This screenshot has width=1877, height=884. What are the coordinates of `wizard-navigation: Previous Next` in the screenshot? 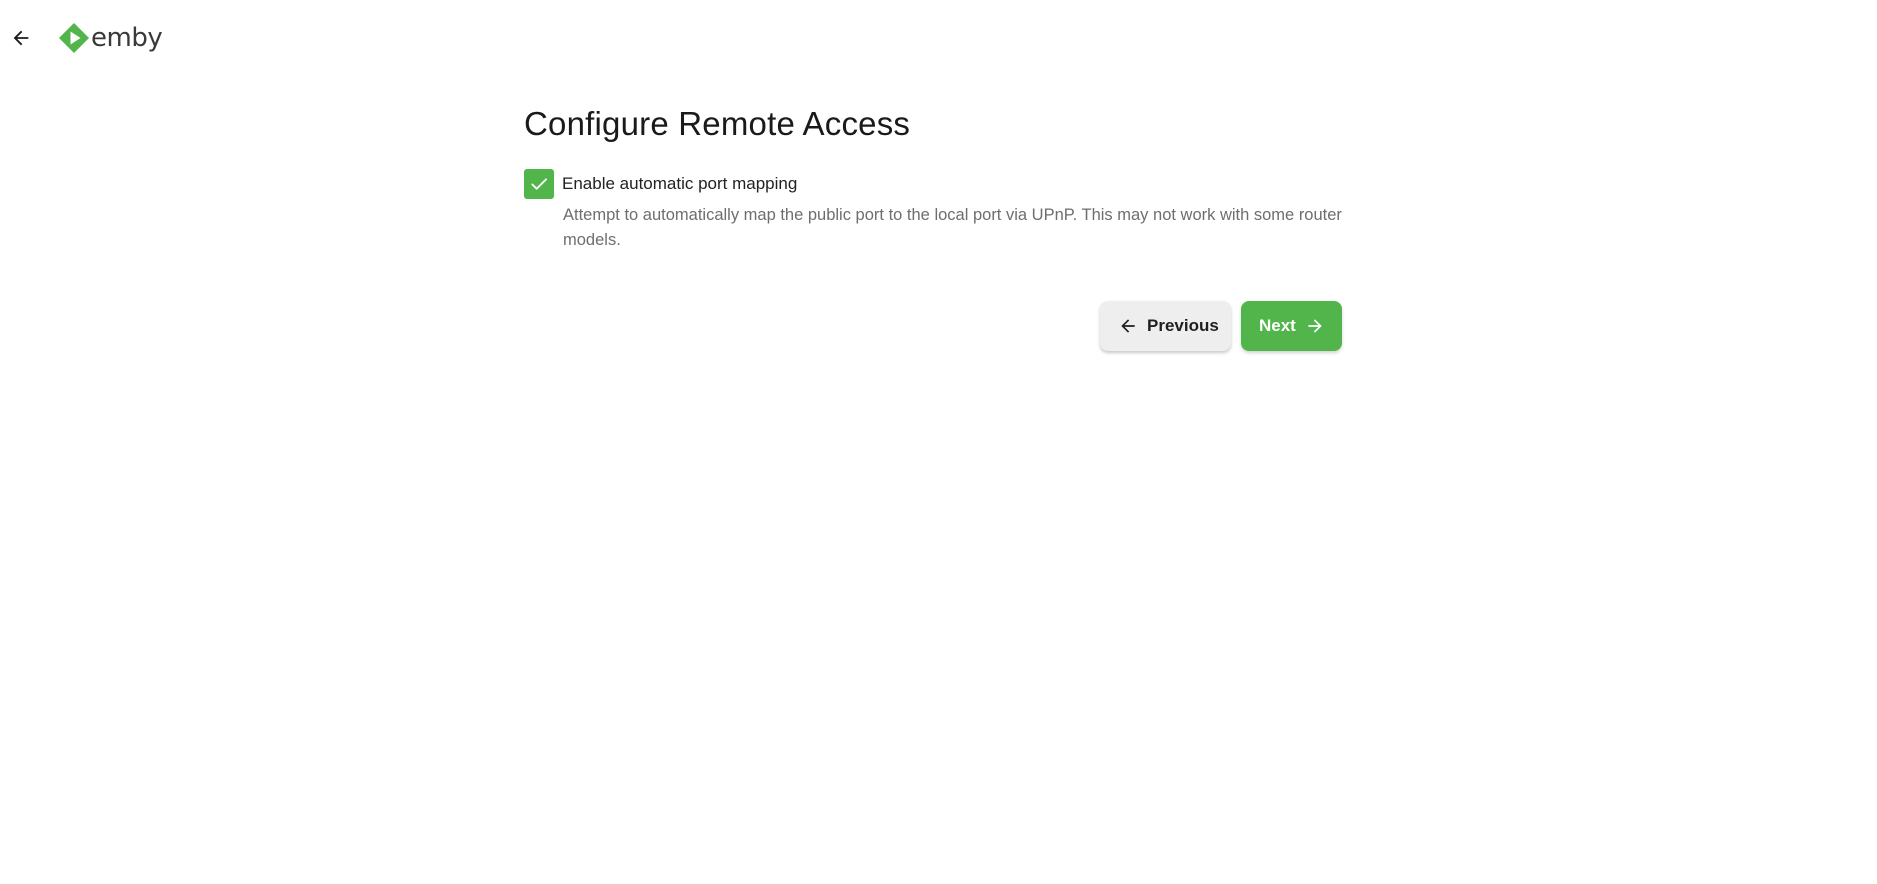 It's located at (933, 326).